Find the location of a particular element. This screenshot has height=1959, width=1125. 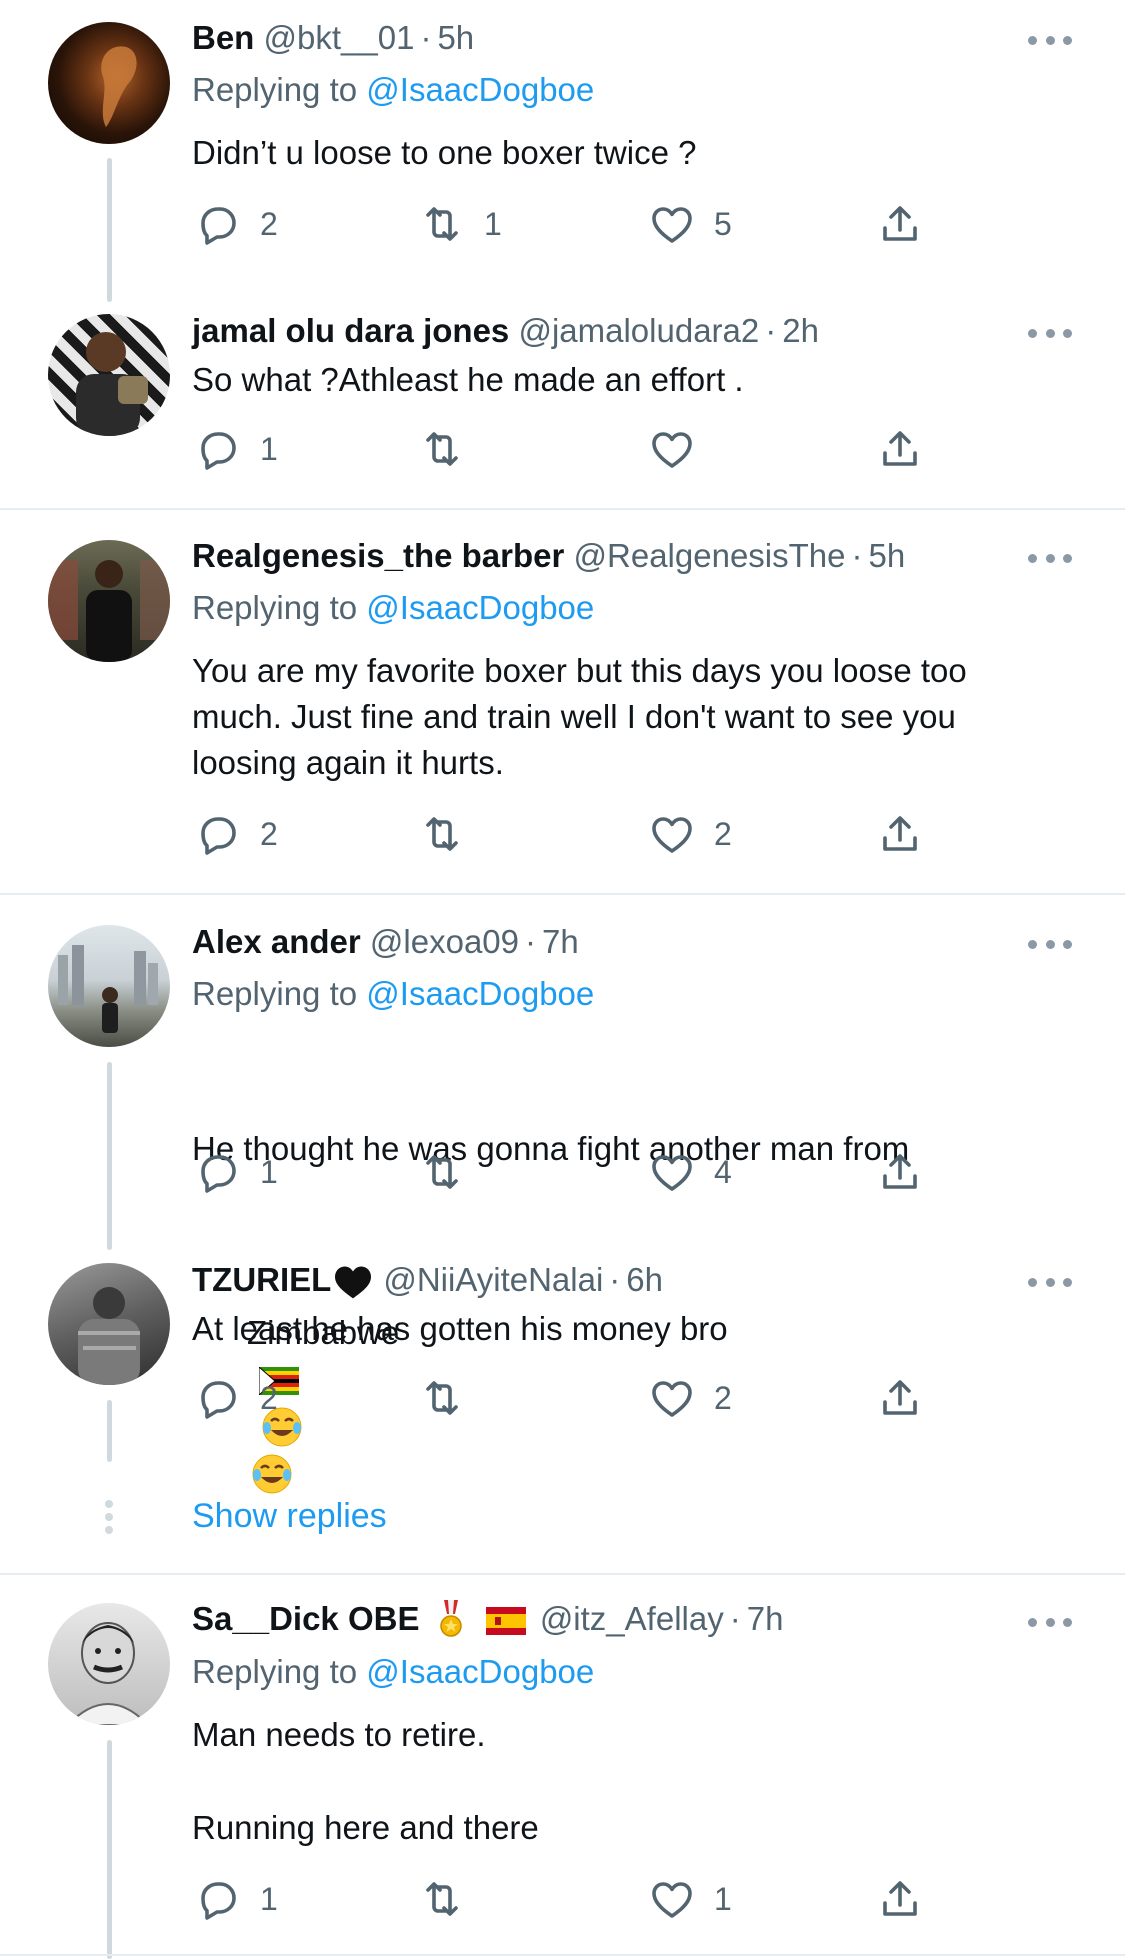

display-name: Sa__Dick OBE is located at coordinates (305, 1618).